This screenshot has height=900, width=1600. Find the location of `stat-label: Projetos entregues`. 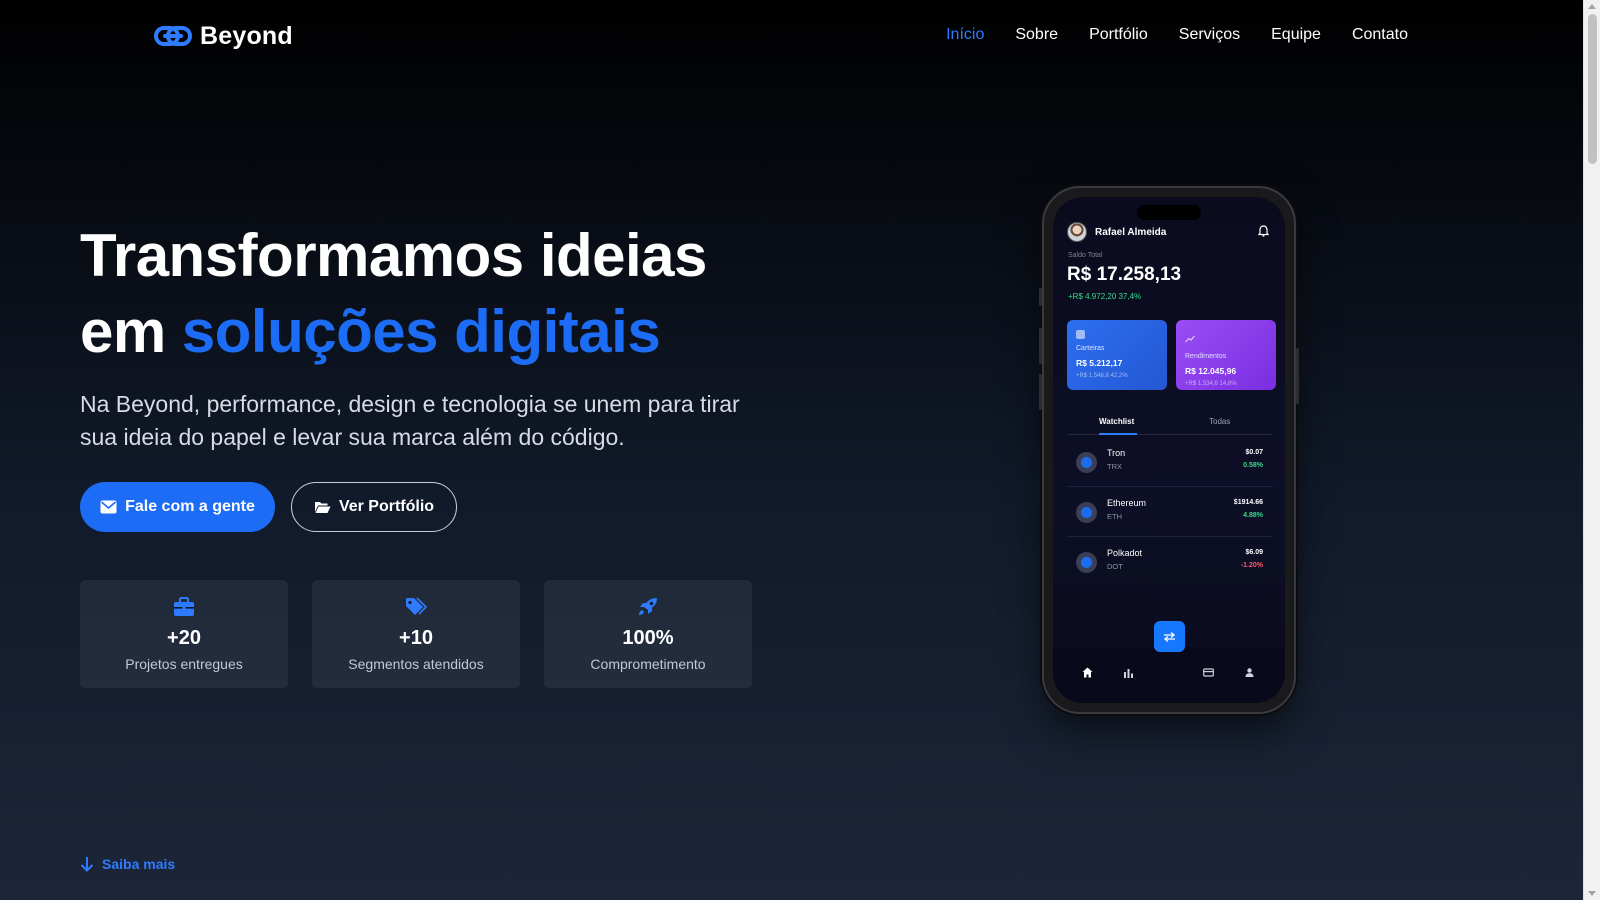

stat-label: Projetos entregues is located at coordinates (184, 664).